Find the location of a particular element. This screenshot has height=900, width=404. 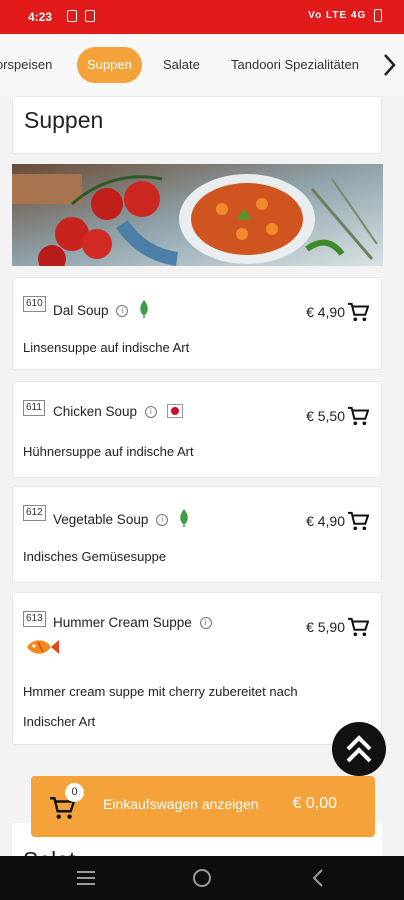

item-name: Chicken Soup i is located at coordinates (118, 411).